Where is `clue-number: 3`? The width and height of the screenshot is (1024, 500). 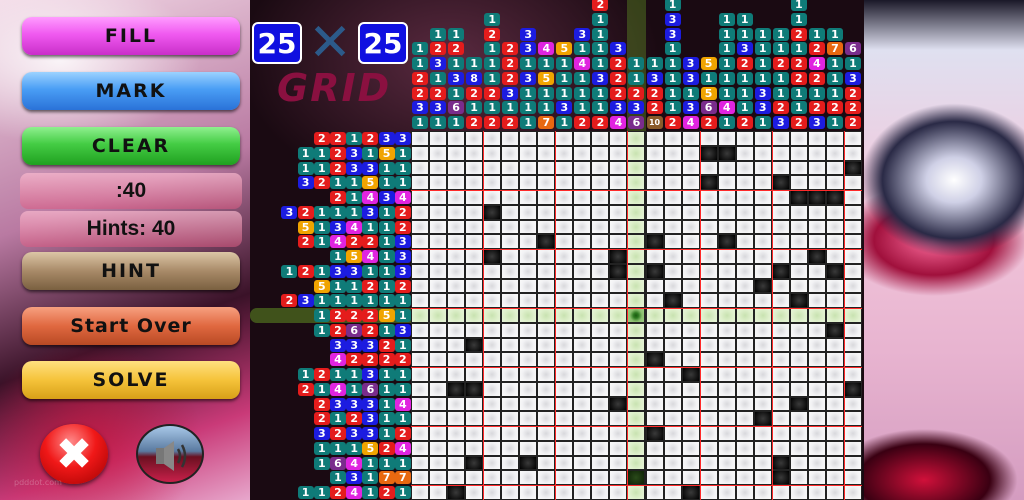 clue-number: 3 is located at coordinates (438, 108).